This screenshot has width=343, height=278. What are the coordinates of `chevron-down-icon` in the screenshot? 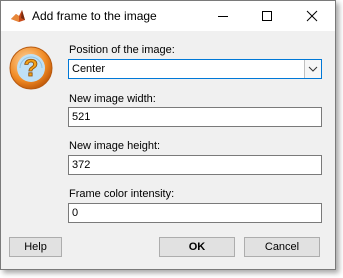 It's located at (313, 69).